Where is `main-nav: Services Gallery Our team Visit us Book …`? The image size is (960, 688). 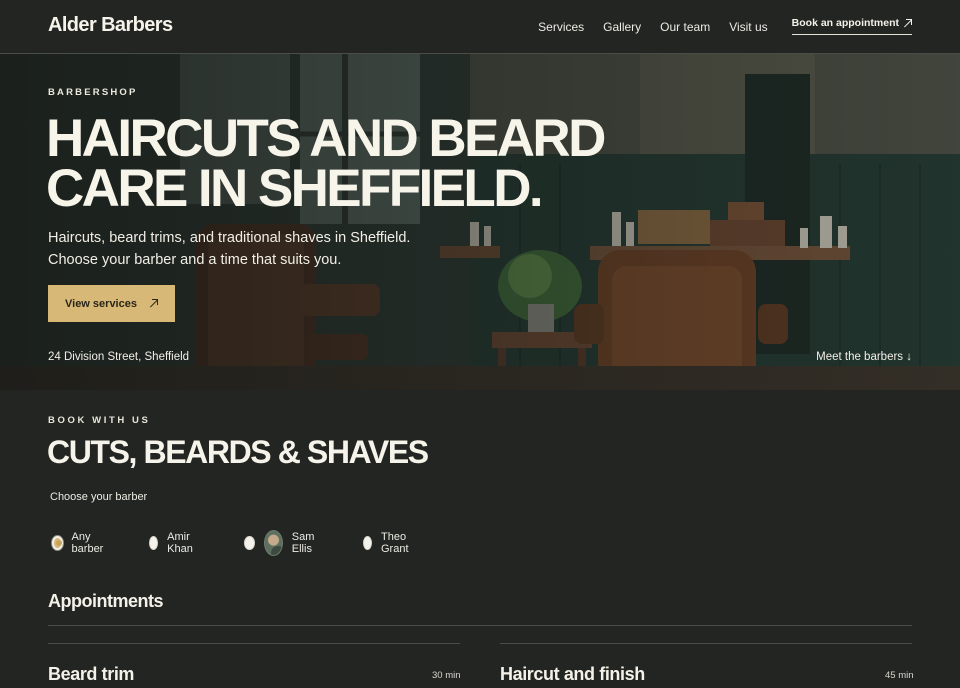 main-nav: Services Gallery Our team Visit us Book … is located at coordinates (725, 26).